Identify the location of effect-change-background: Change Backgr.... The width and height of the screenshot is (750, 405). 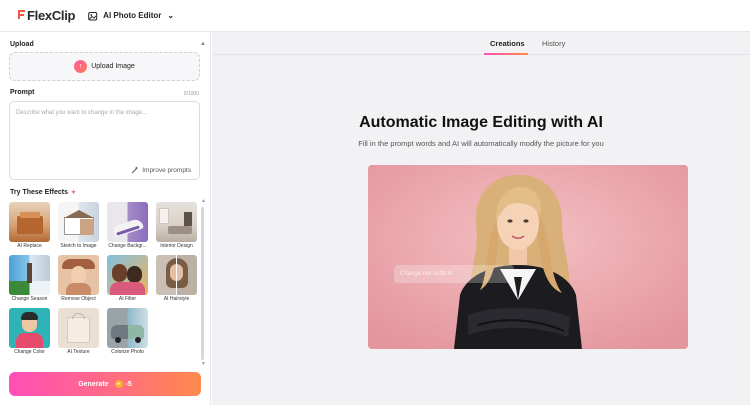
(127, 225).